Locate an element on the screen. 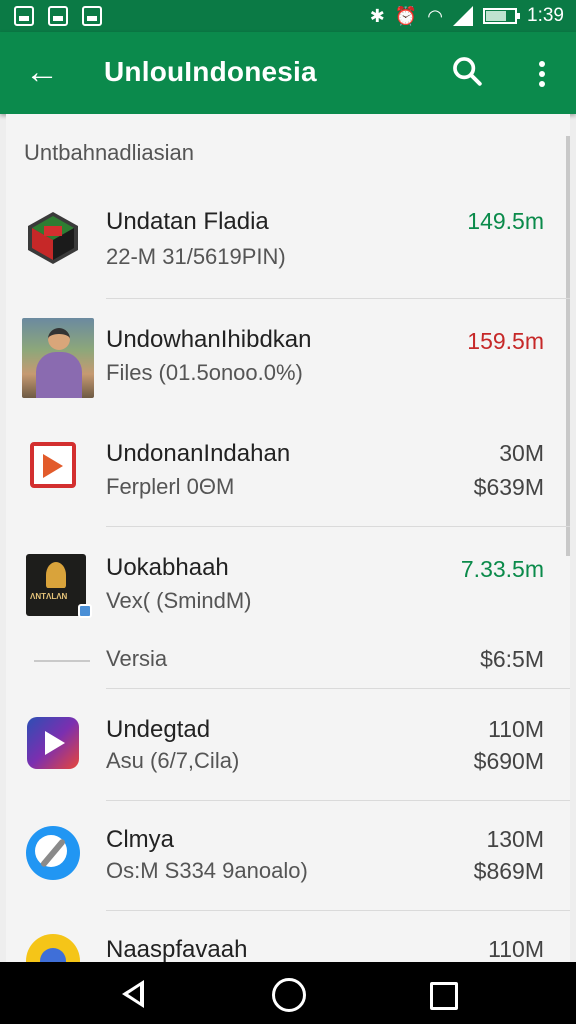 The image size is (576, 1024). back-button: ← is located at coordinates (42, 72).